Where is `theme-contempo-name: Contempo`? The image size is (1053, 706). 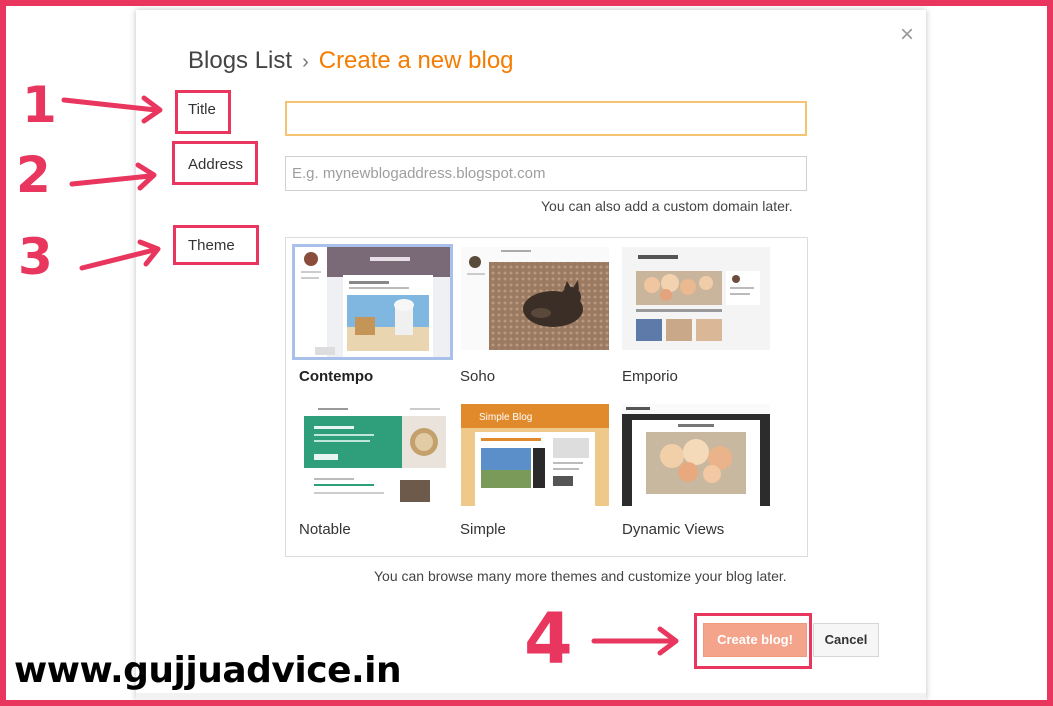
theme-contempo-name: Contempo is located at coordinates (336, 376).